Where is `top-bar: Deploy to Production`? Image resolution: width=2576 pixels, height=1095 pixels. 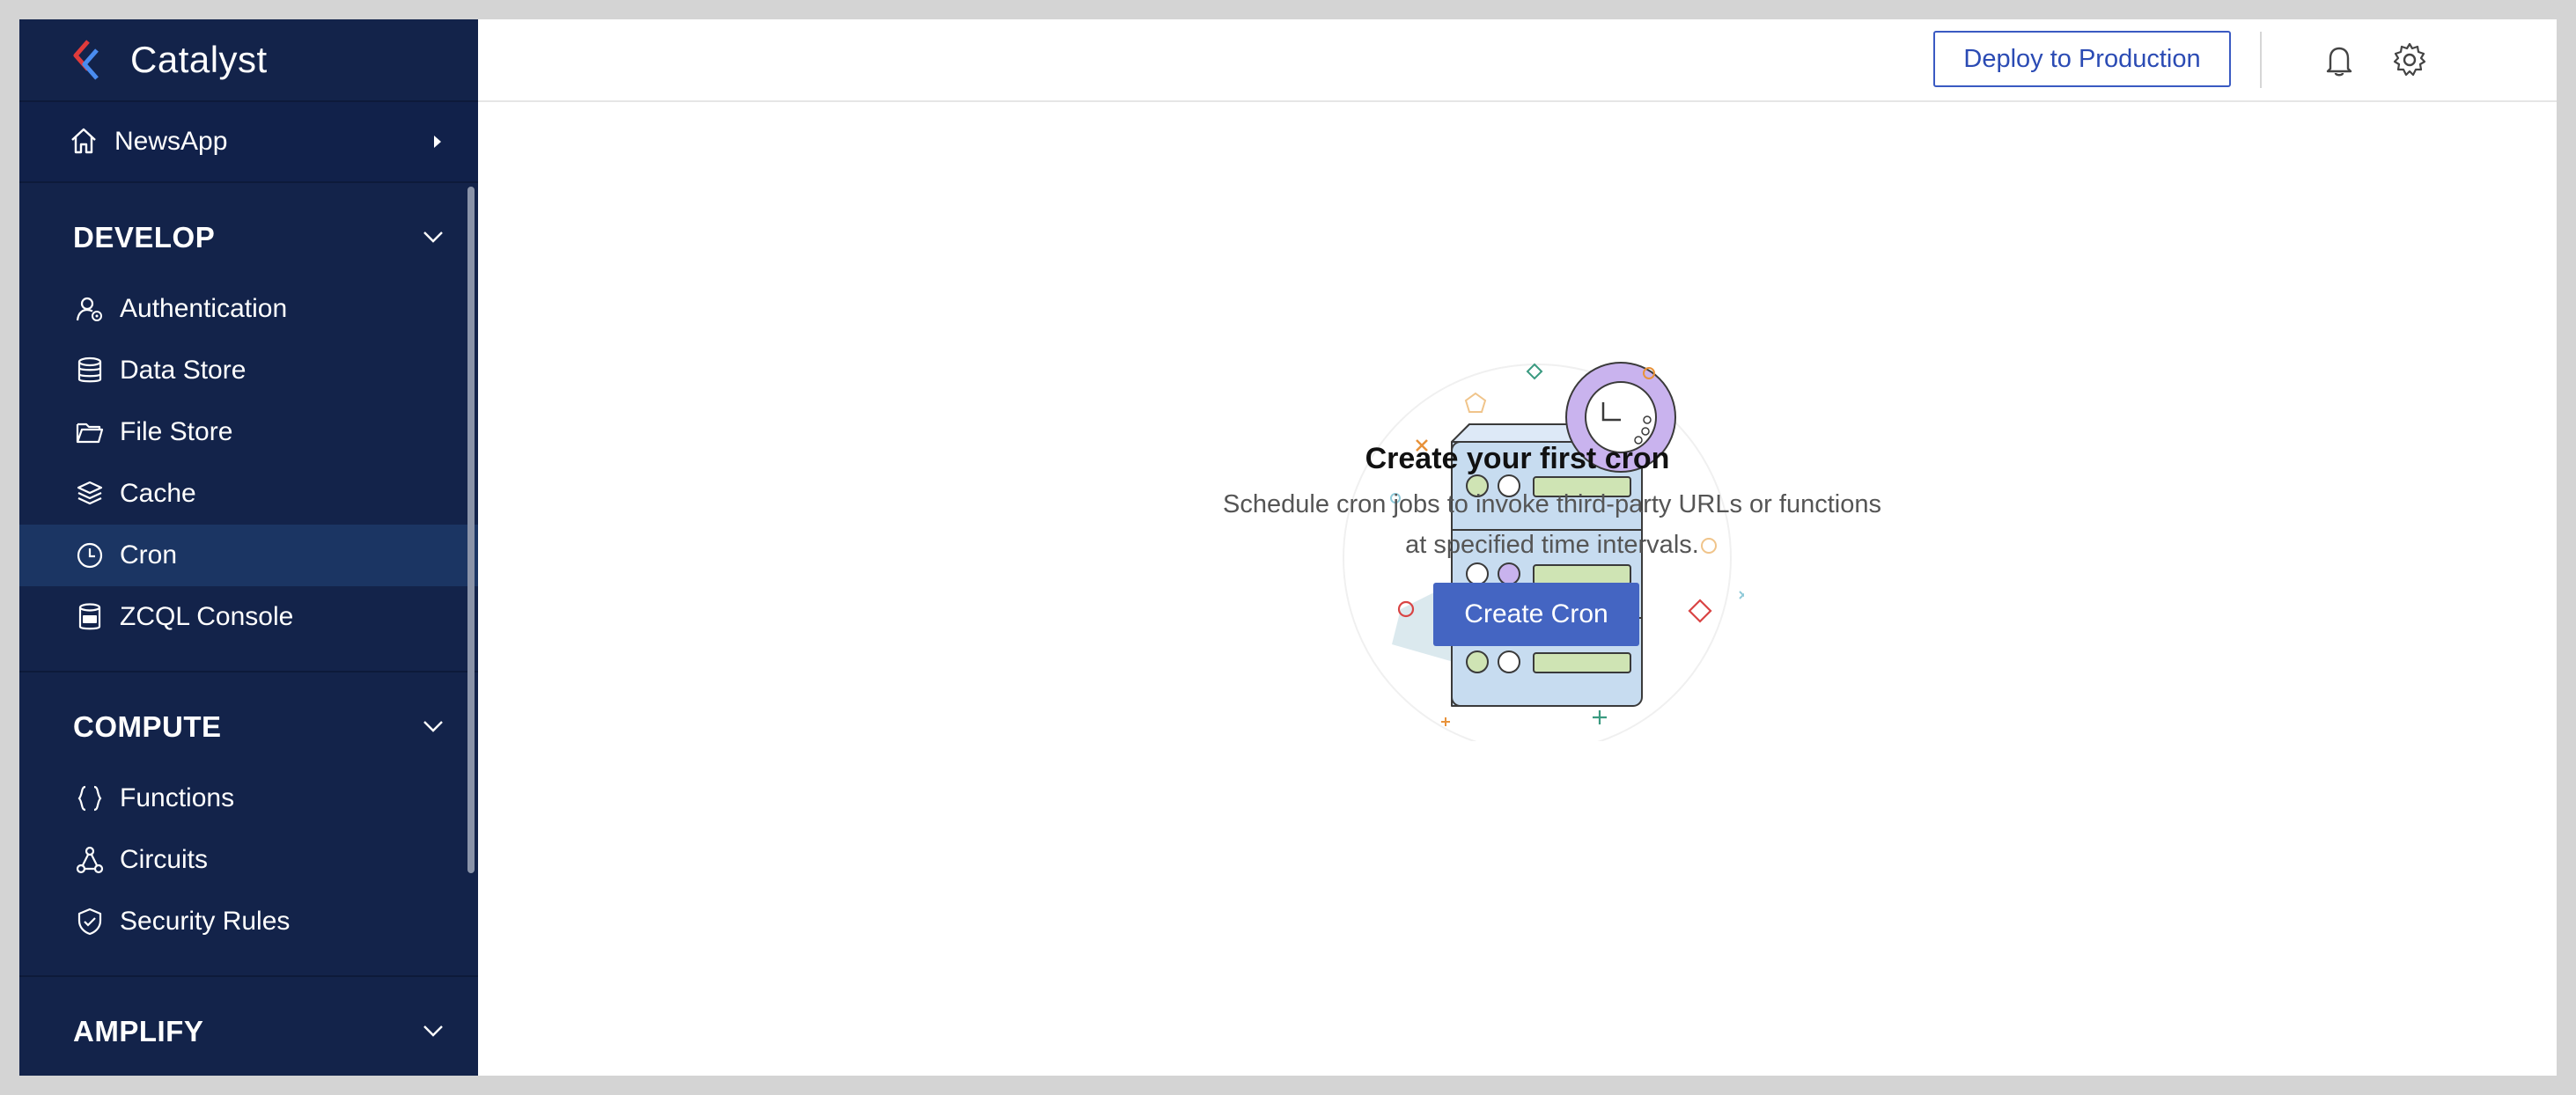 top-bar: Deploy to Production is located at coordinates (1518, 60).